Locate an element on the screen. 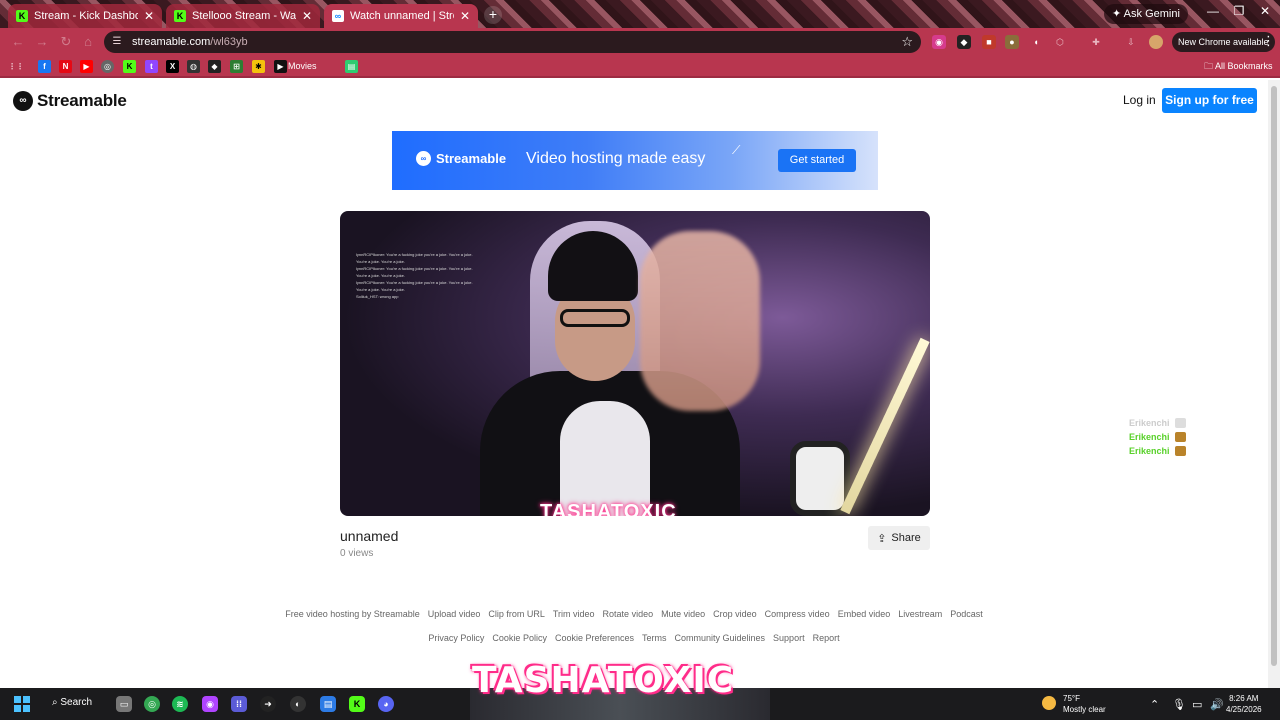  notepad-icon: ▤ is located at coordinates (328, 704).